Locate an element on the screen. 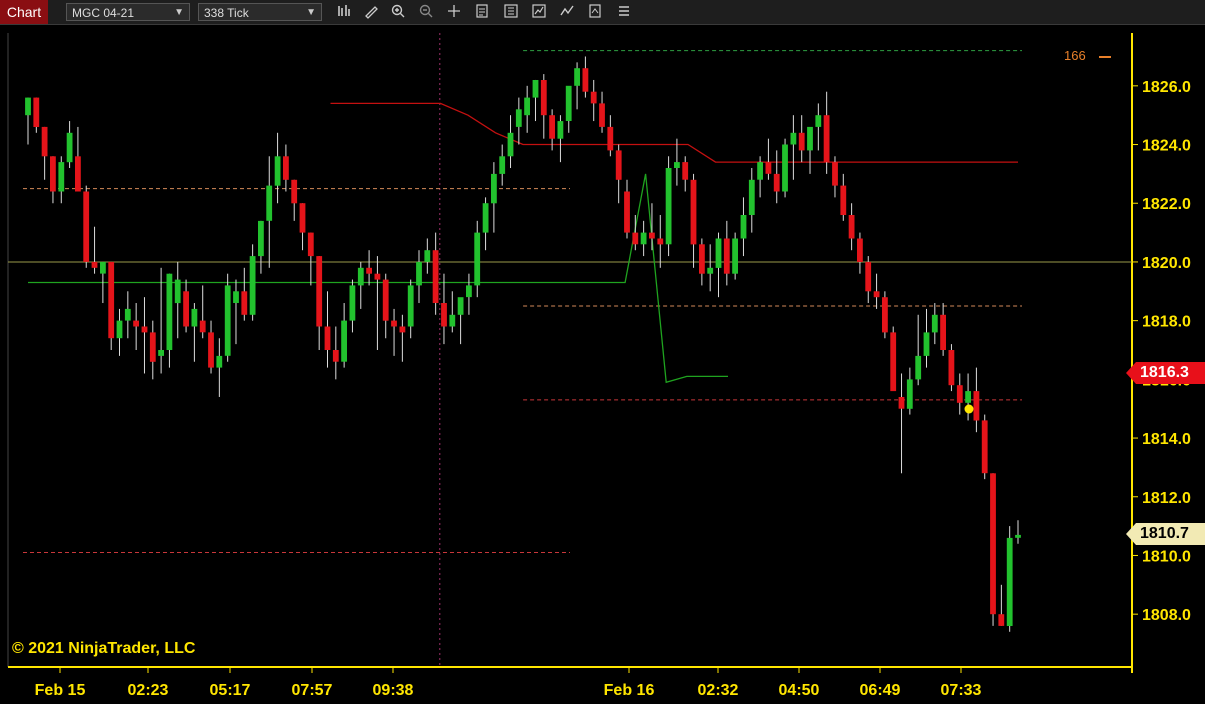 Image resolution: width=1205 pixels, height=704 pixels. menu-icon is located at coordinates (624, 12).